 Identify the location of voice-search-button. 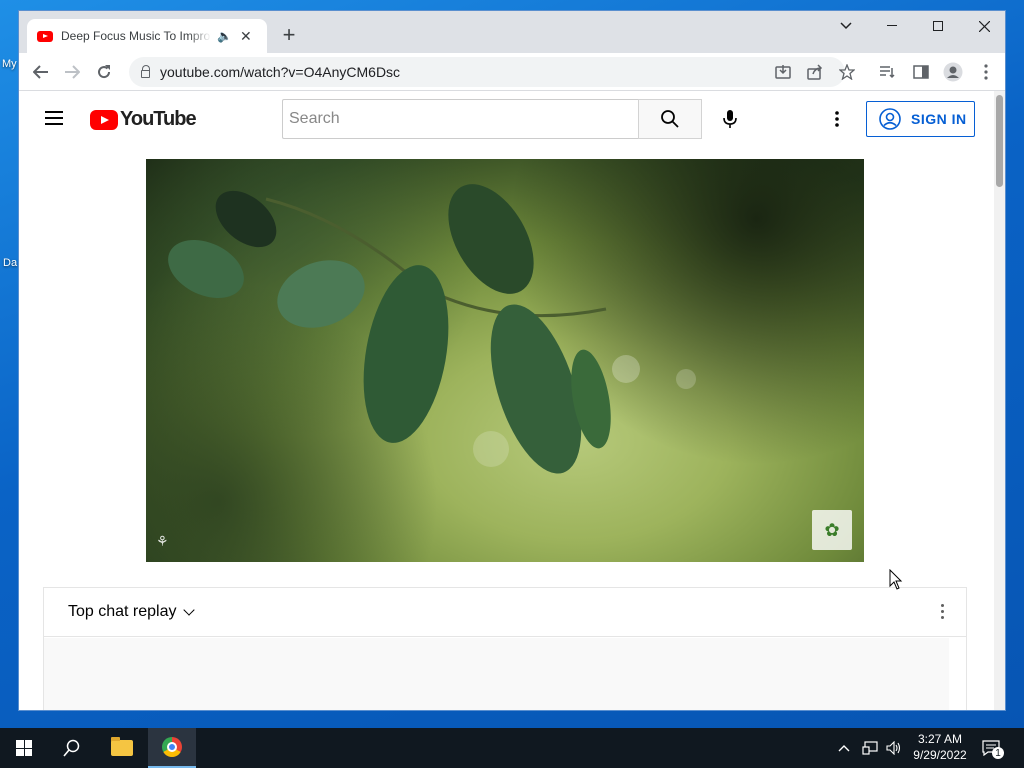
(730, 119).